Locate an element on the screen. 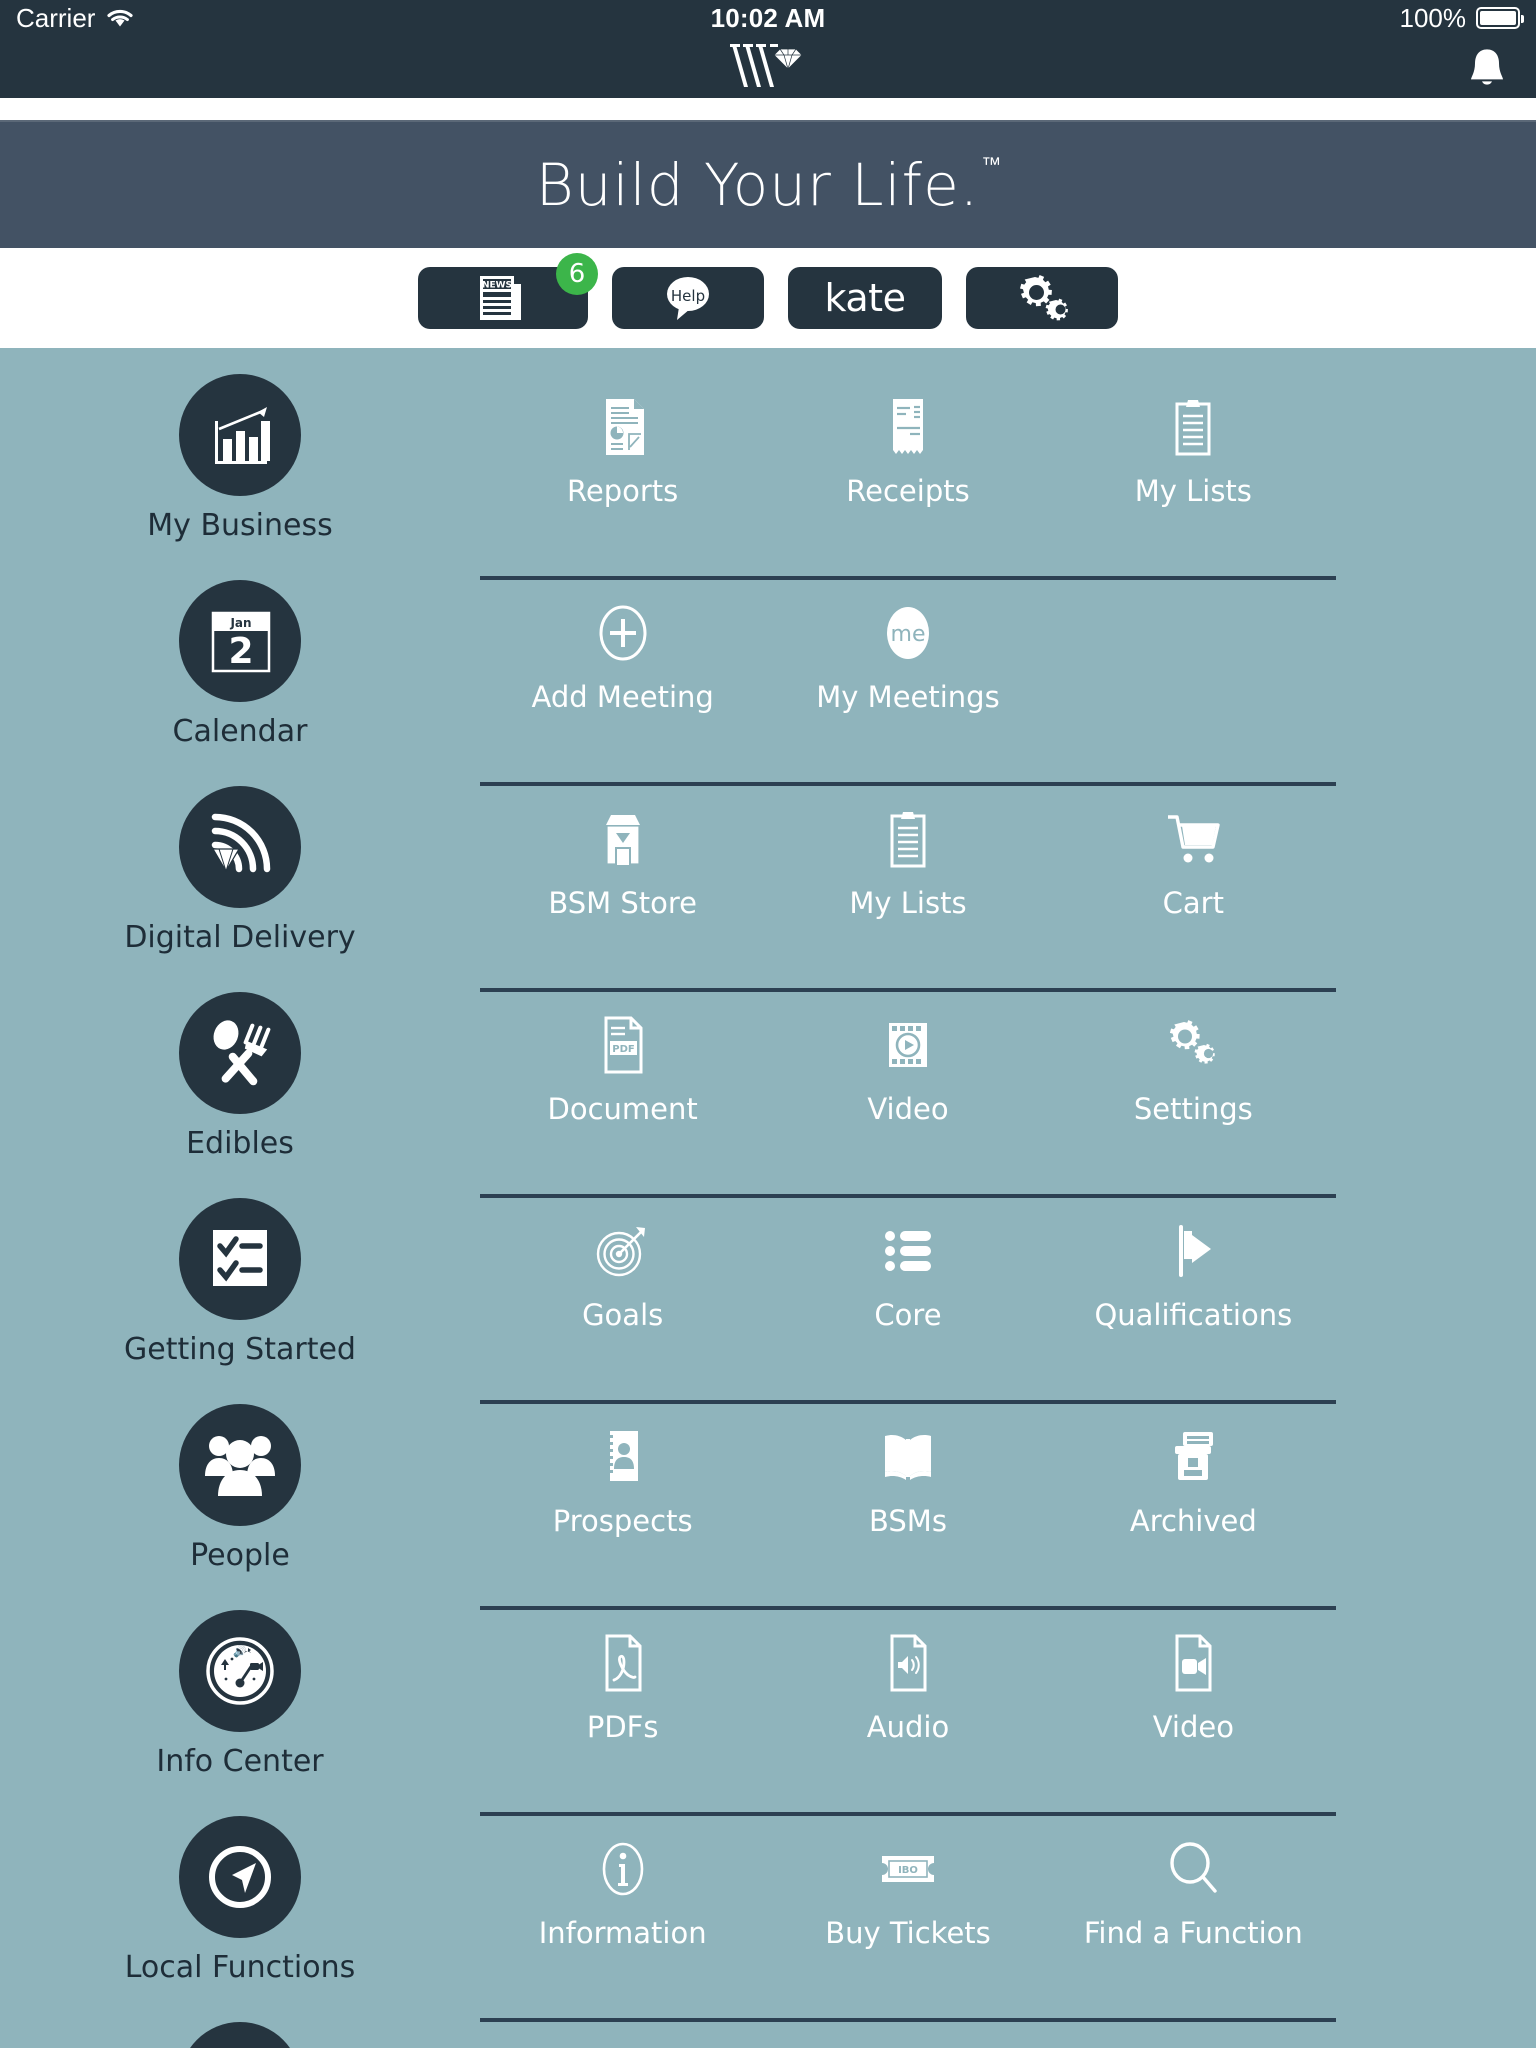 The width and height of the screenshot is (1536, 2048). grid-cell-label: Cart is located at coordinates (1193, 903).